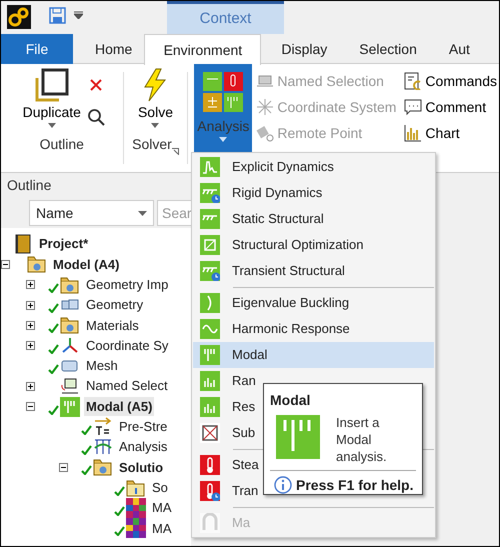 This screenshot has width=500, height=547. What do you see at coordinates (291, 400) in the screenshot?
I see `tooltip-title: Modal` at bounding box center [291, 400].